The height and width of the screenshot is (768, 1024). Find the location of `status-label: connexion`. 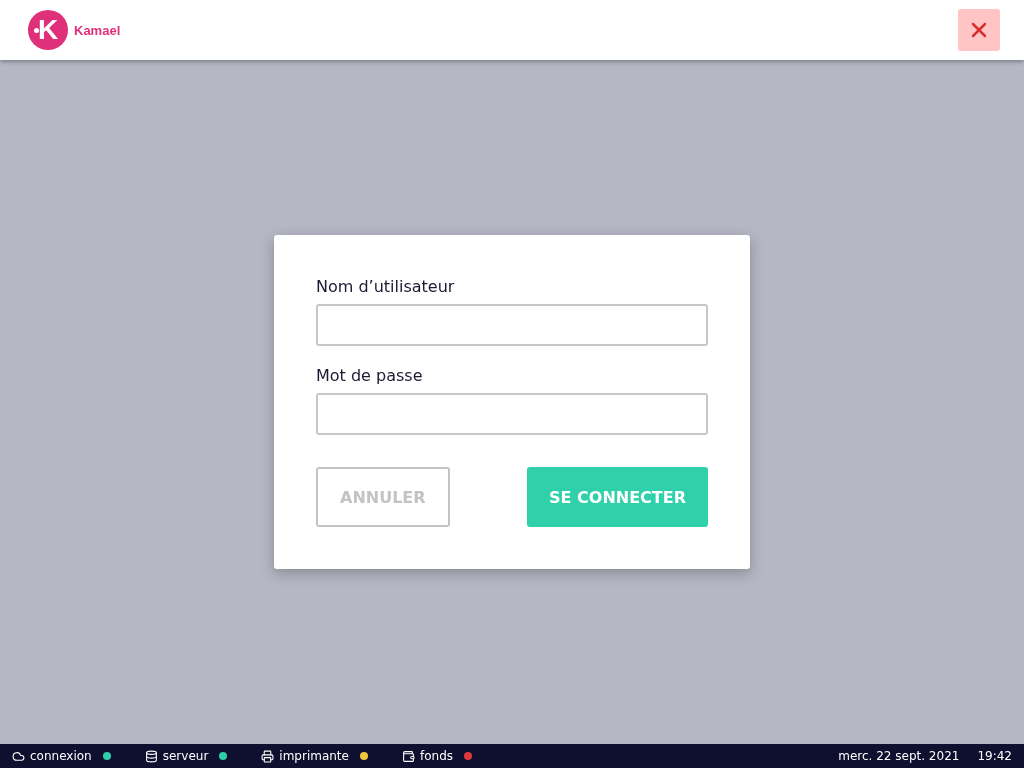

status-label: connexion is located at coordinates (61, 756).